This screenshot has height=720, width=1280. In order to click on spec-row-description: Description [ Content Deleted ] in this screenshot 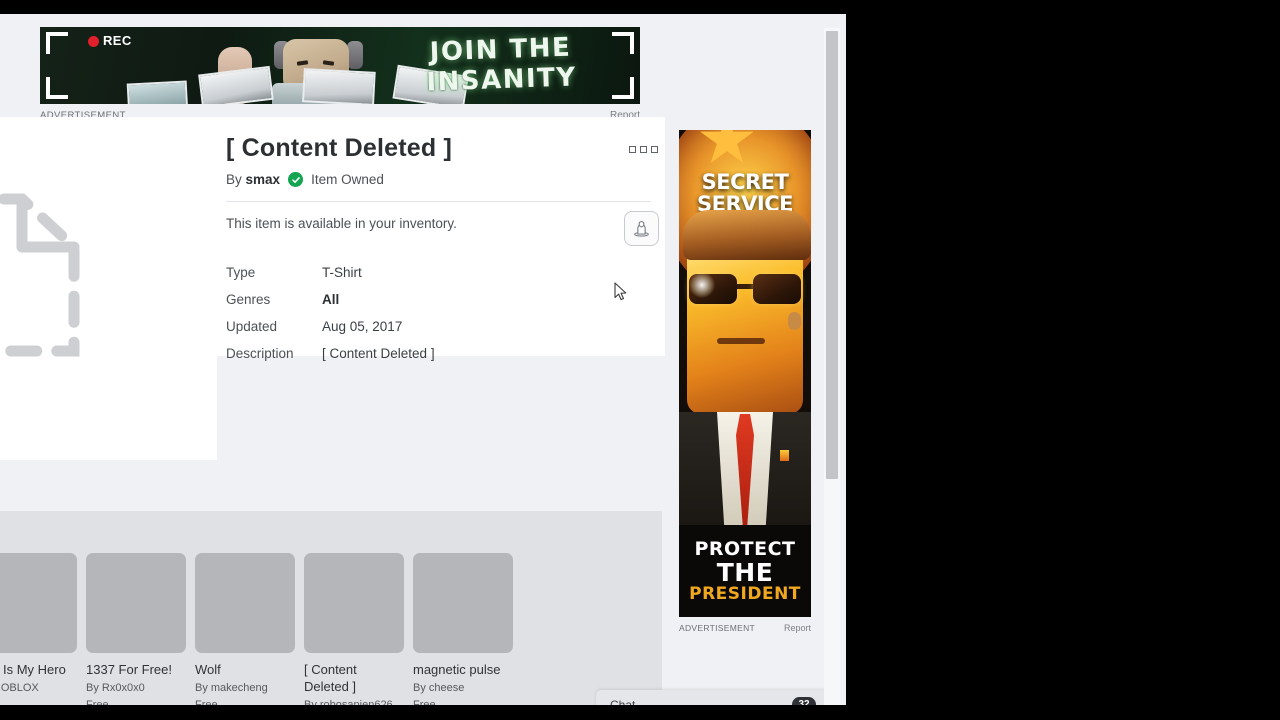, I will do `click(438, 353)`.